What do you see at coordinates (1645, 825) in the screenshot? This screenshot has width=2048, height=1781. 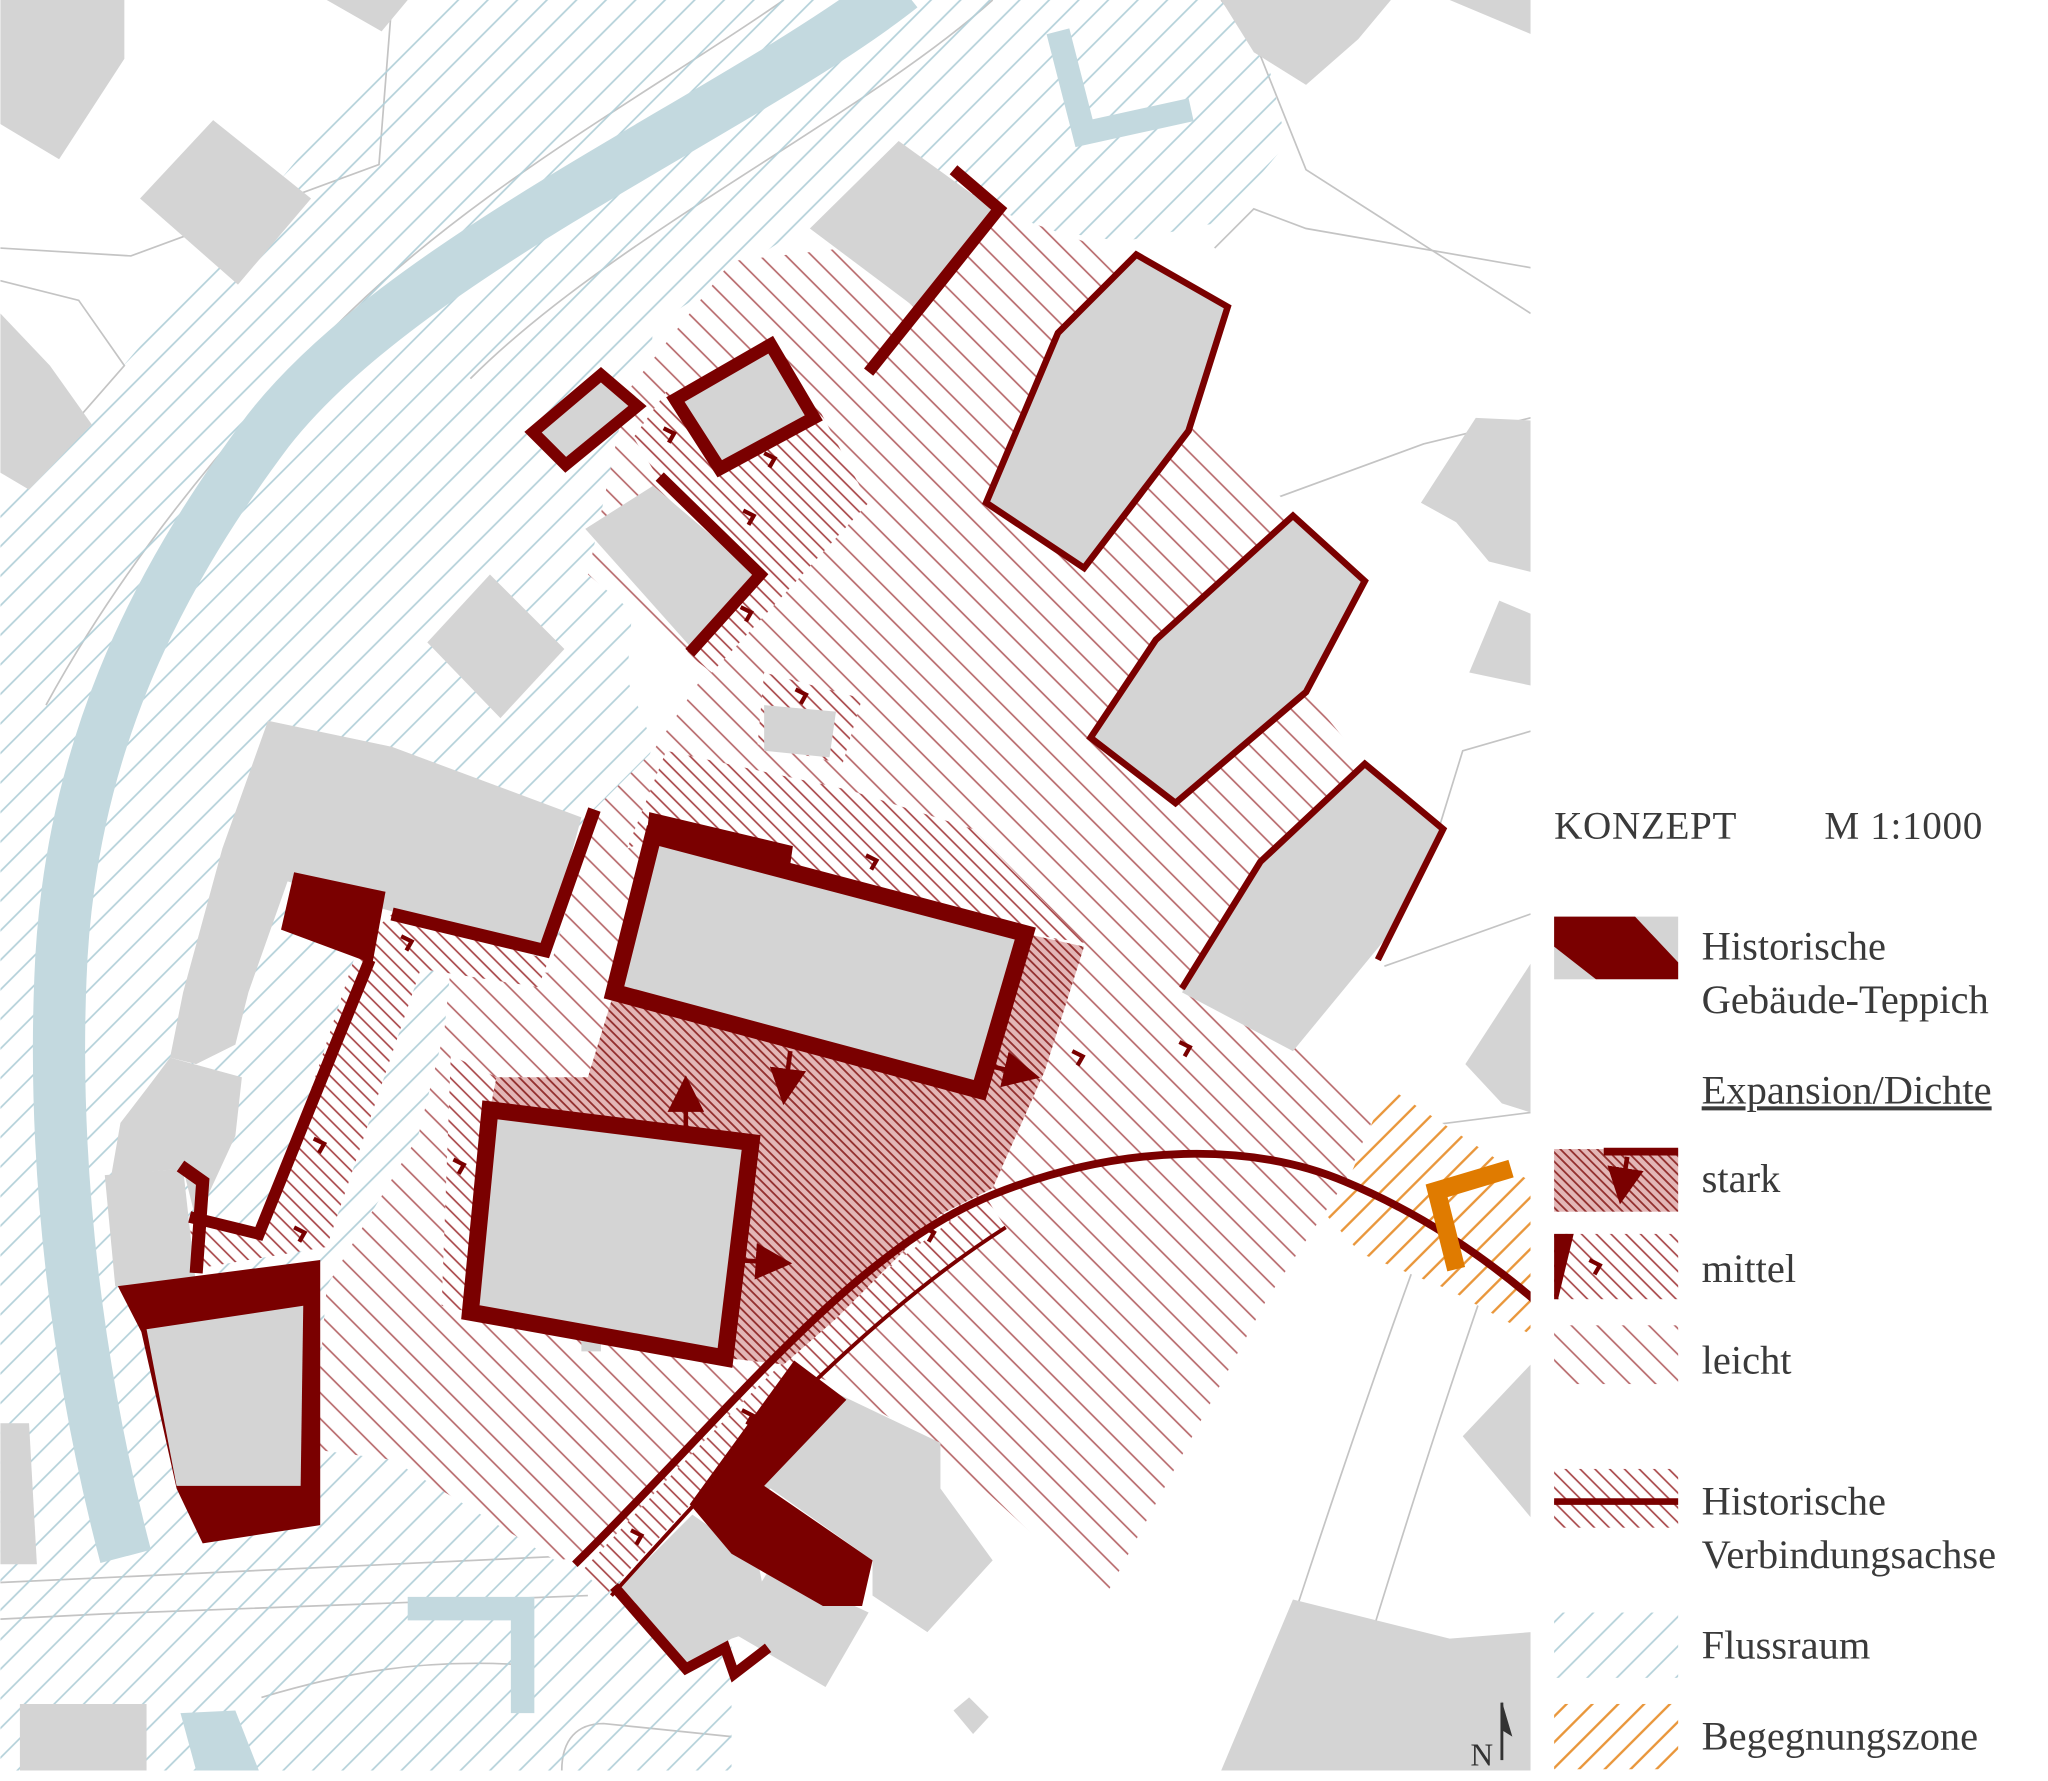 I see `legend-title: KONZEPT` at bounding box center [1645, 825].